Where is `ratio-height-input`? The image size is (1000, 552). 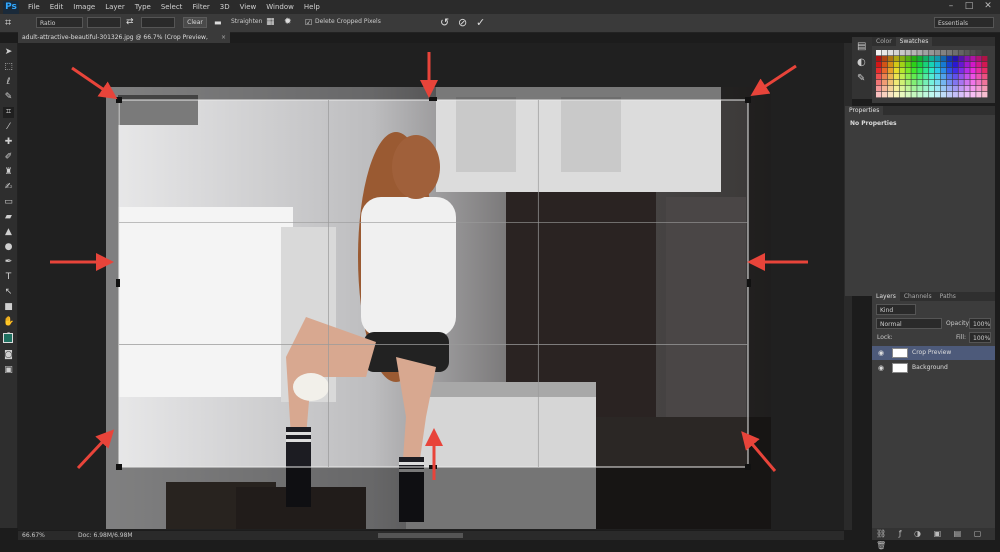
ratio-height-input is located at coordinates (158, 22).